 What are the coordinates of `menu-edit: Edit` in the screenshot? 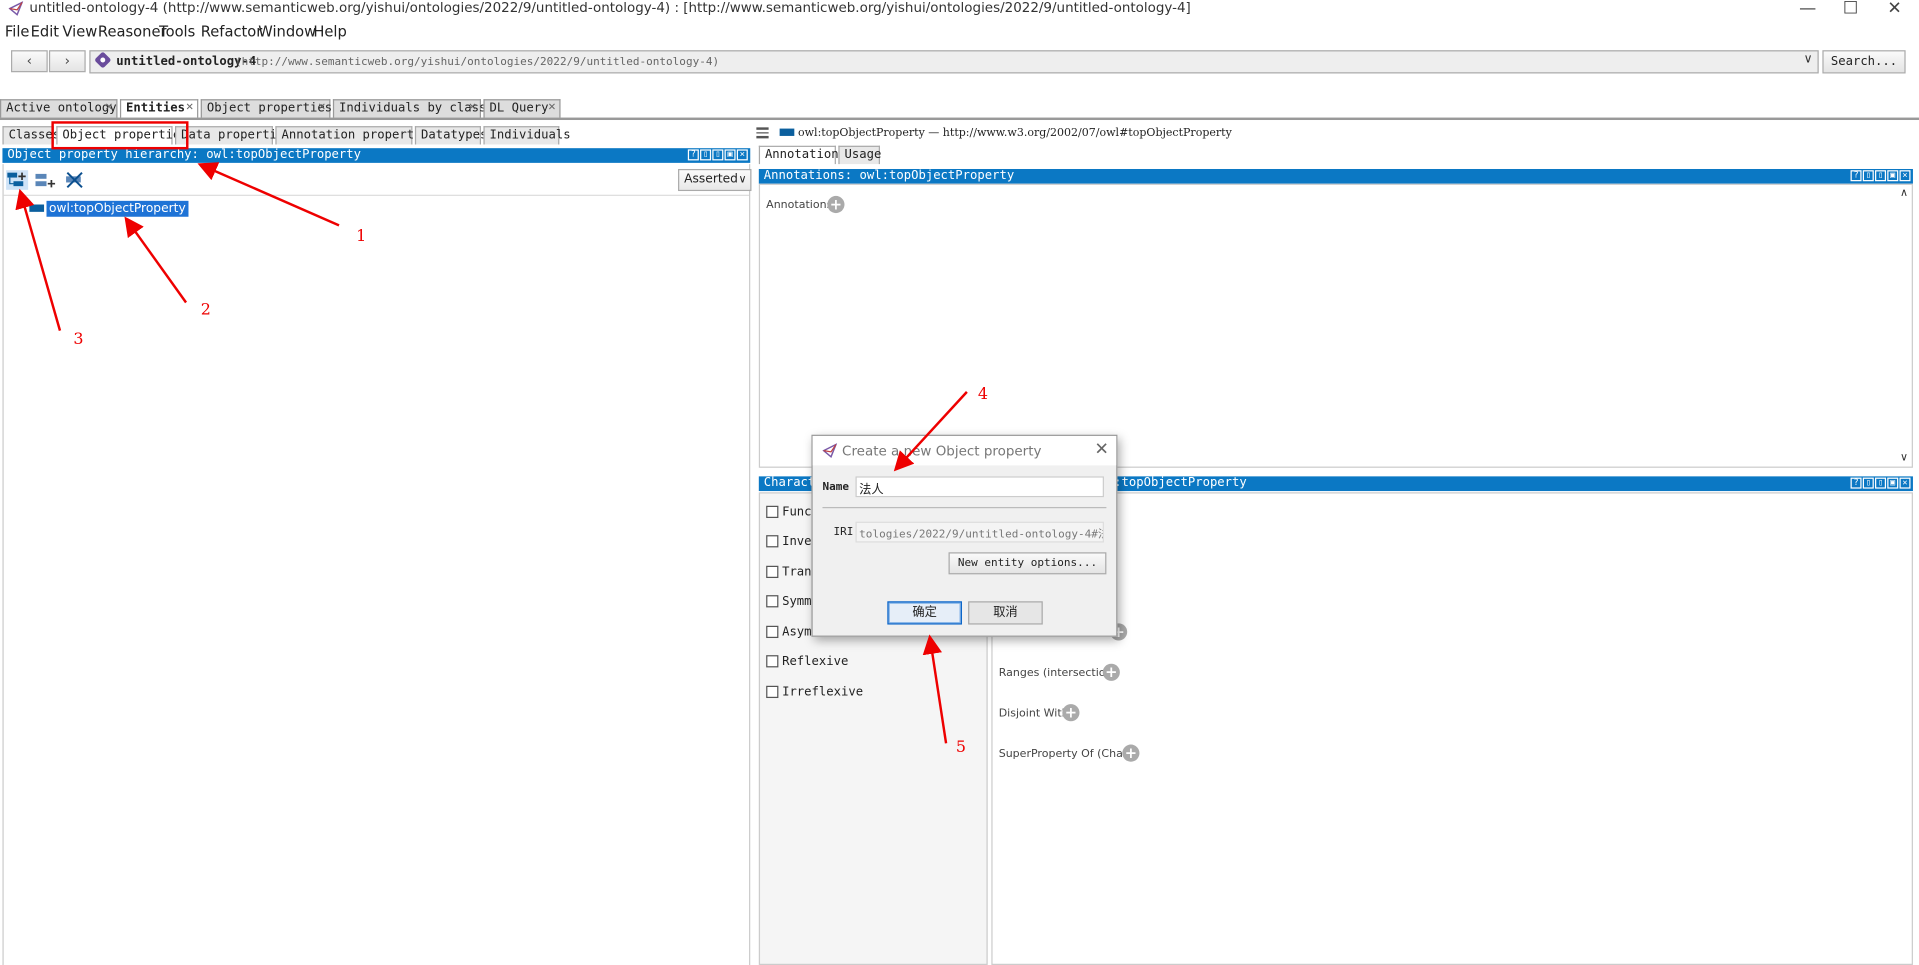 It's located at (45, 31).